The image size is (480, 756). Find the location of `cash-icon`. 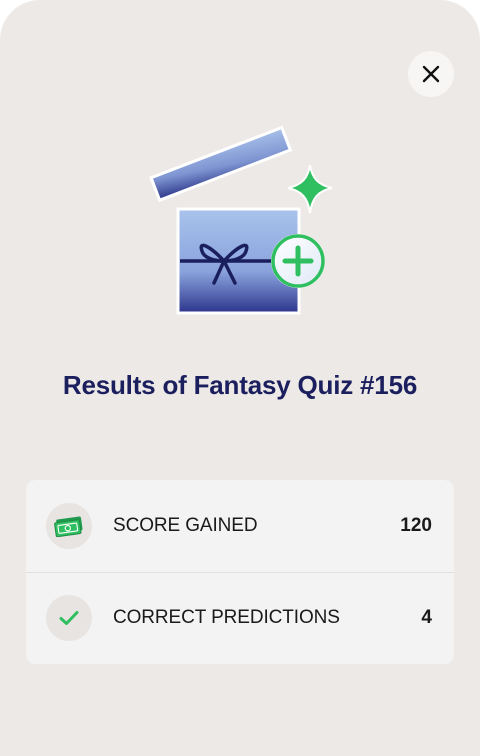

cash-icon is located at coordinates (68, 526).